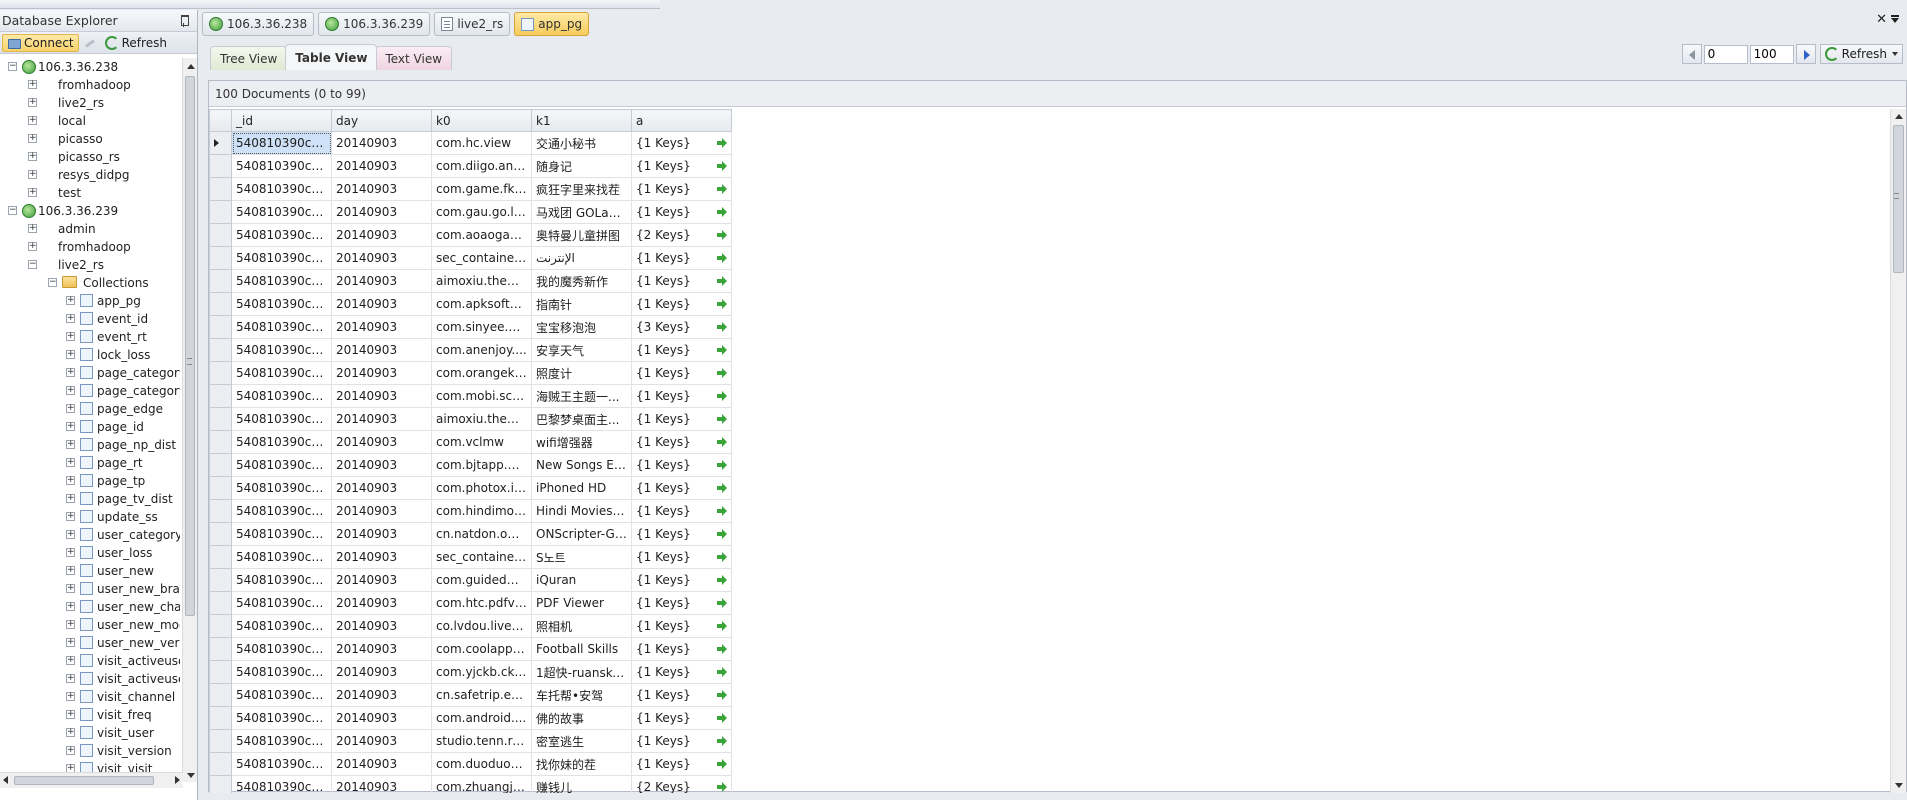 This screenshot has width=1907, height=800. Describe the element at coordinates (90, 355) in the screenshot. I see `tree-node-collection: + lock_loss` at that location.